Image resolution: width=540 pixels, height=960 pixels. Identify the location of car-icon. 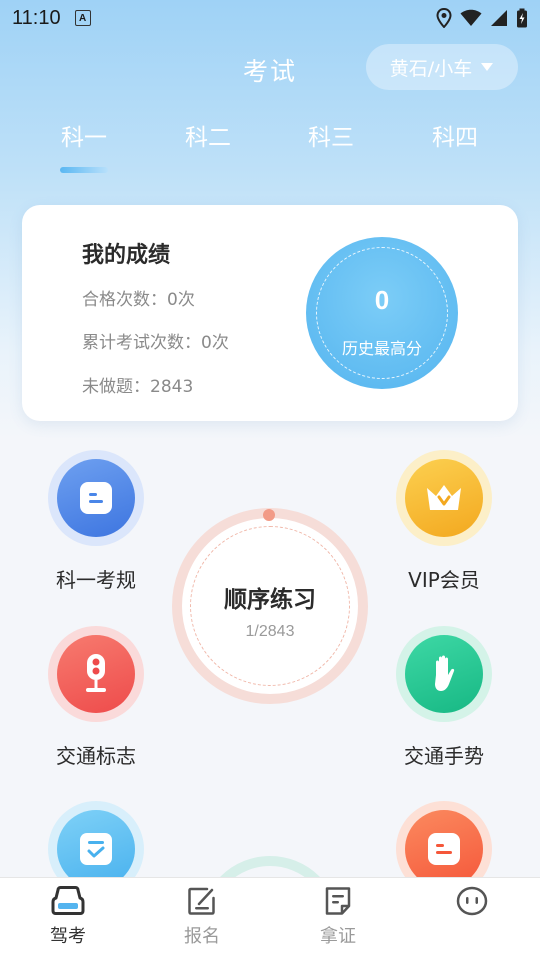
(68, 900).